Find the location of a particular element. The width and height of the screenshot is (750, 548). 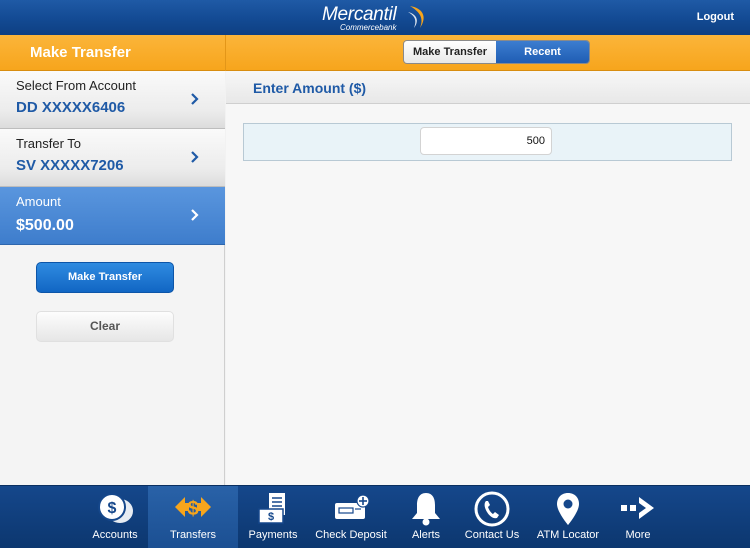

nav-payments: $ Payments is located at coordinates (273, 517).